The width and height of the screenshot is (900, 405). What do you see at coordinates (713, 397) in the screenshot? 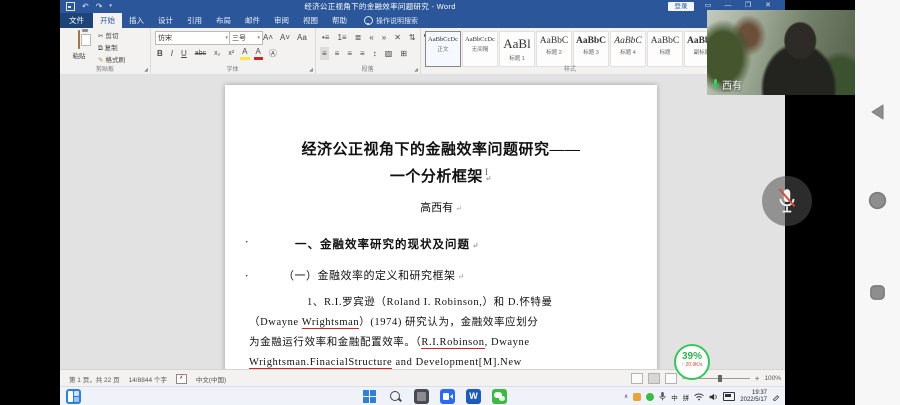
I see `speaker-icon` at bounding box center [713, 397].